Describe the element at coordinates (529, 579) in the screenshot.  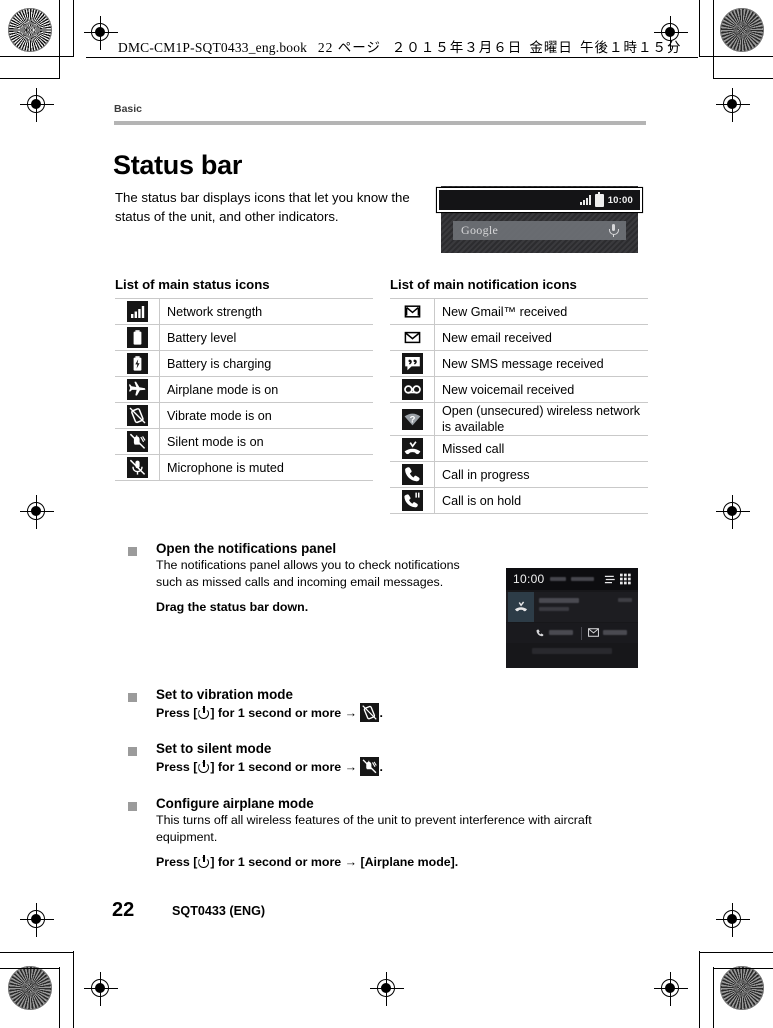
I see `notification-panel-time: 10:00` at that location.